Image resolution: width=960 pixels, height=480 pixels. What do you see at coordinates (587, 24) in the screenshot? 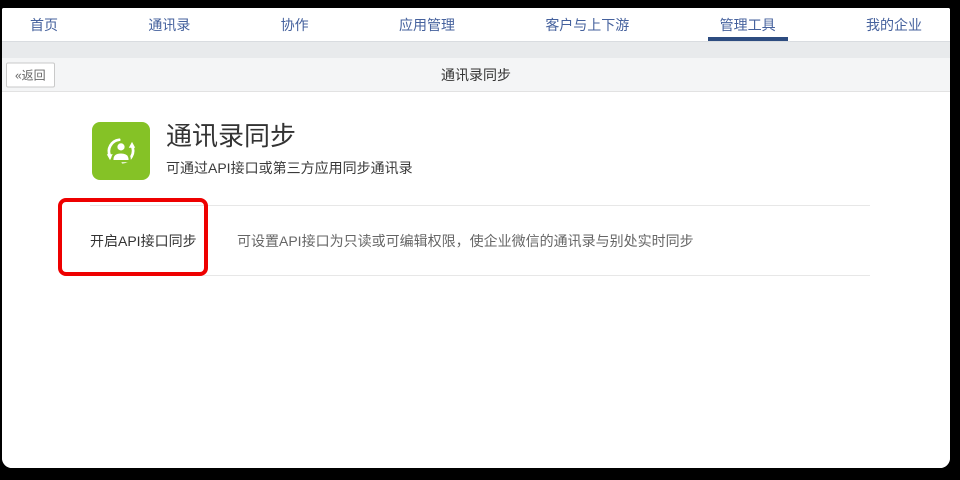
I see `nav-item-customers: 客户与上下游` at bounding box center [587, 24].